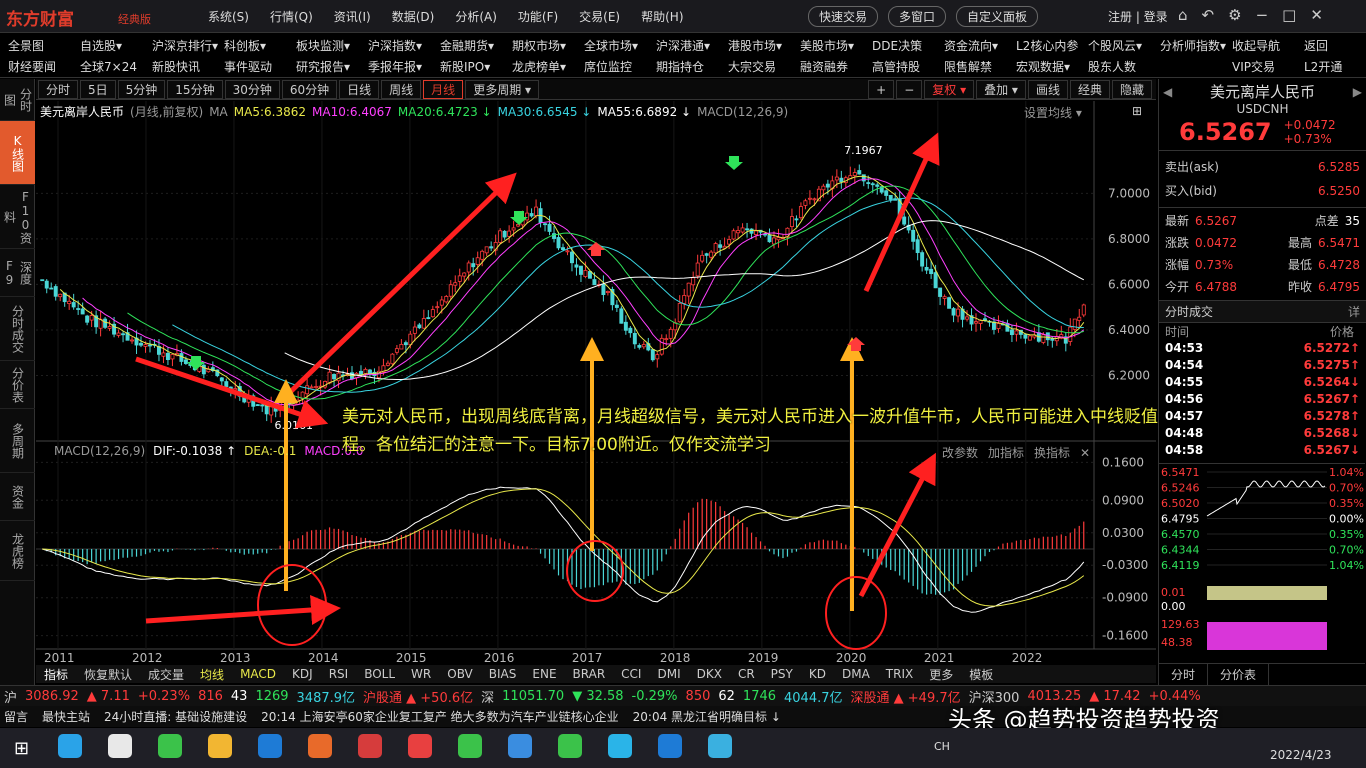  What do you see at coordinates (58, 89) in the screenshot?
I see `period-tab: 分时` at bounding box center [58, 89].